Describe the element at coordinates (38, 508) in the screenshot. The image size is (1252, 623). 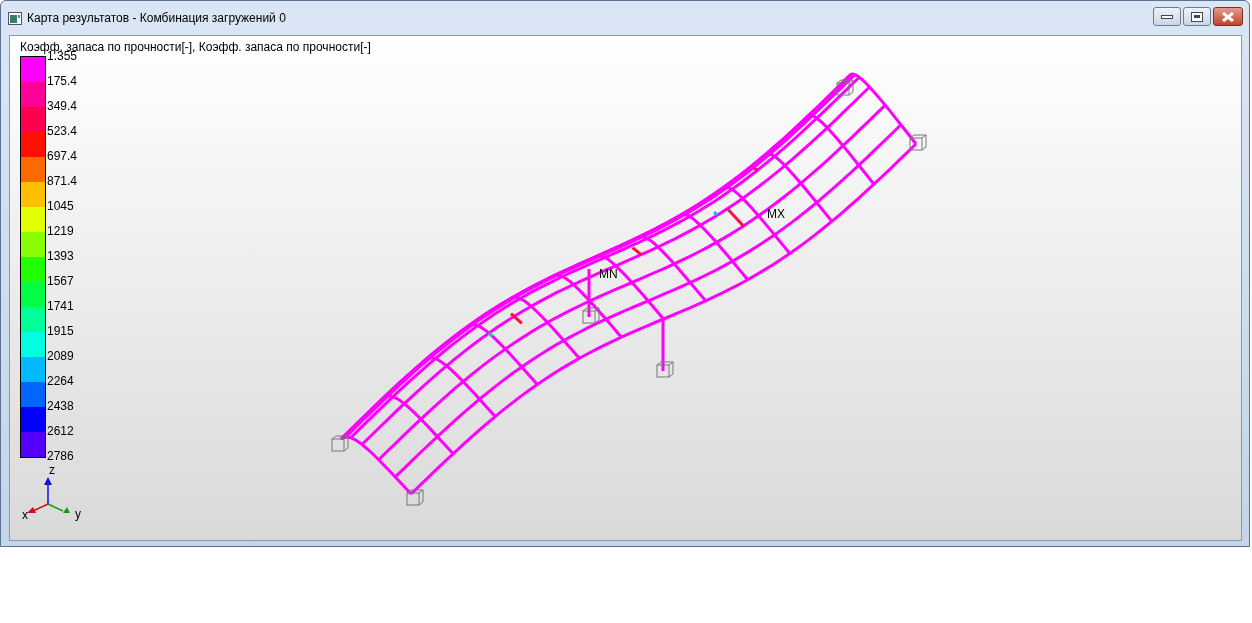
I see `x-axis-arrow` at that location.